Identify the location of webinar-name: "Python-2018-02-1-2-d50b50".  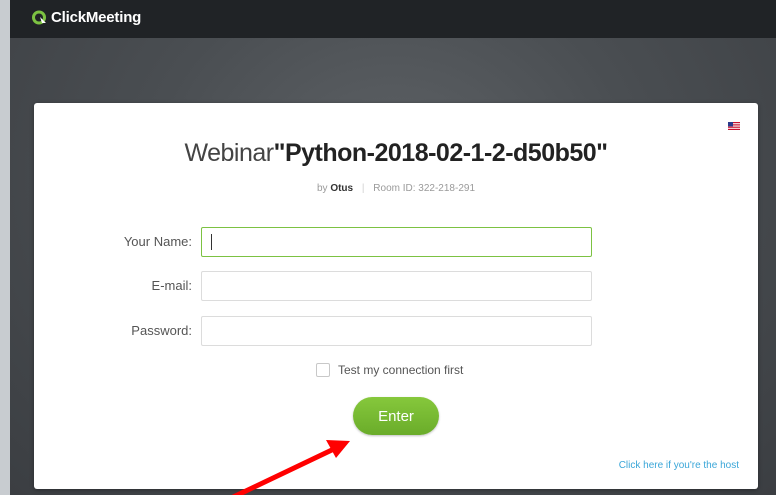
(440, 153).